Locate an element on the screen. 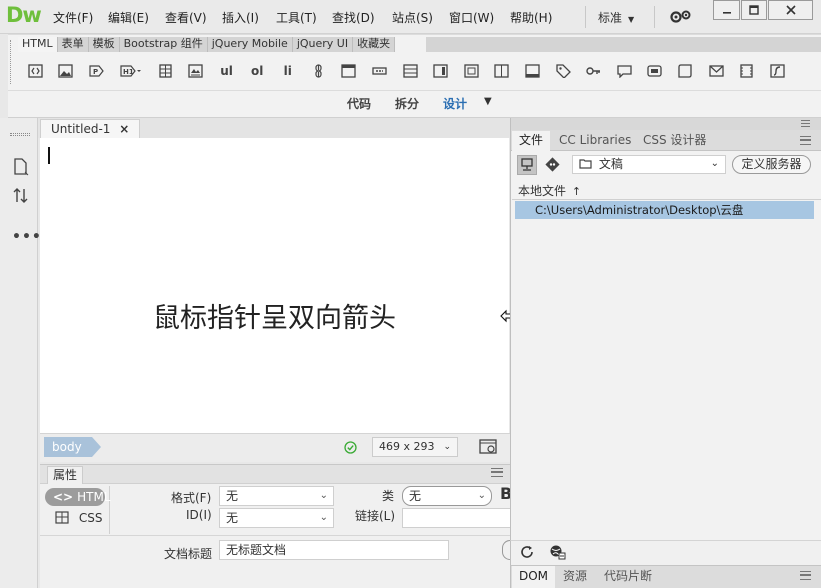 This screenshot has height=588, width=821. header-icon is located at coordinates (349, 71).